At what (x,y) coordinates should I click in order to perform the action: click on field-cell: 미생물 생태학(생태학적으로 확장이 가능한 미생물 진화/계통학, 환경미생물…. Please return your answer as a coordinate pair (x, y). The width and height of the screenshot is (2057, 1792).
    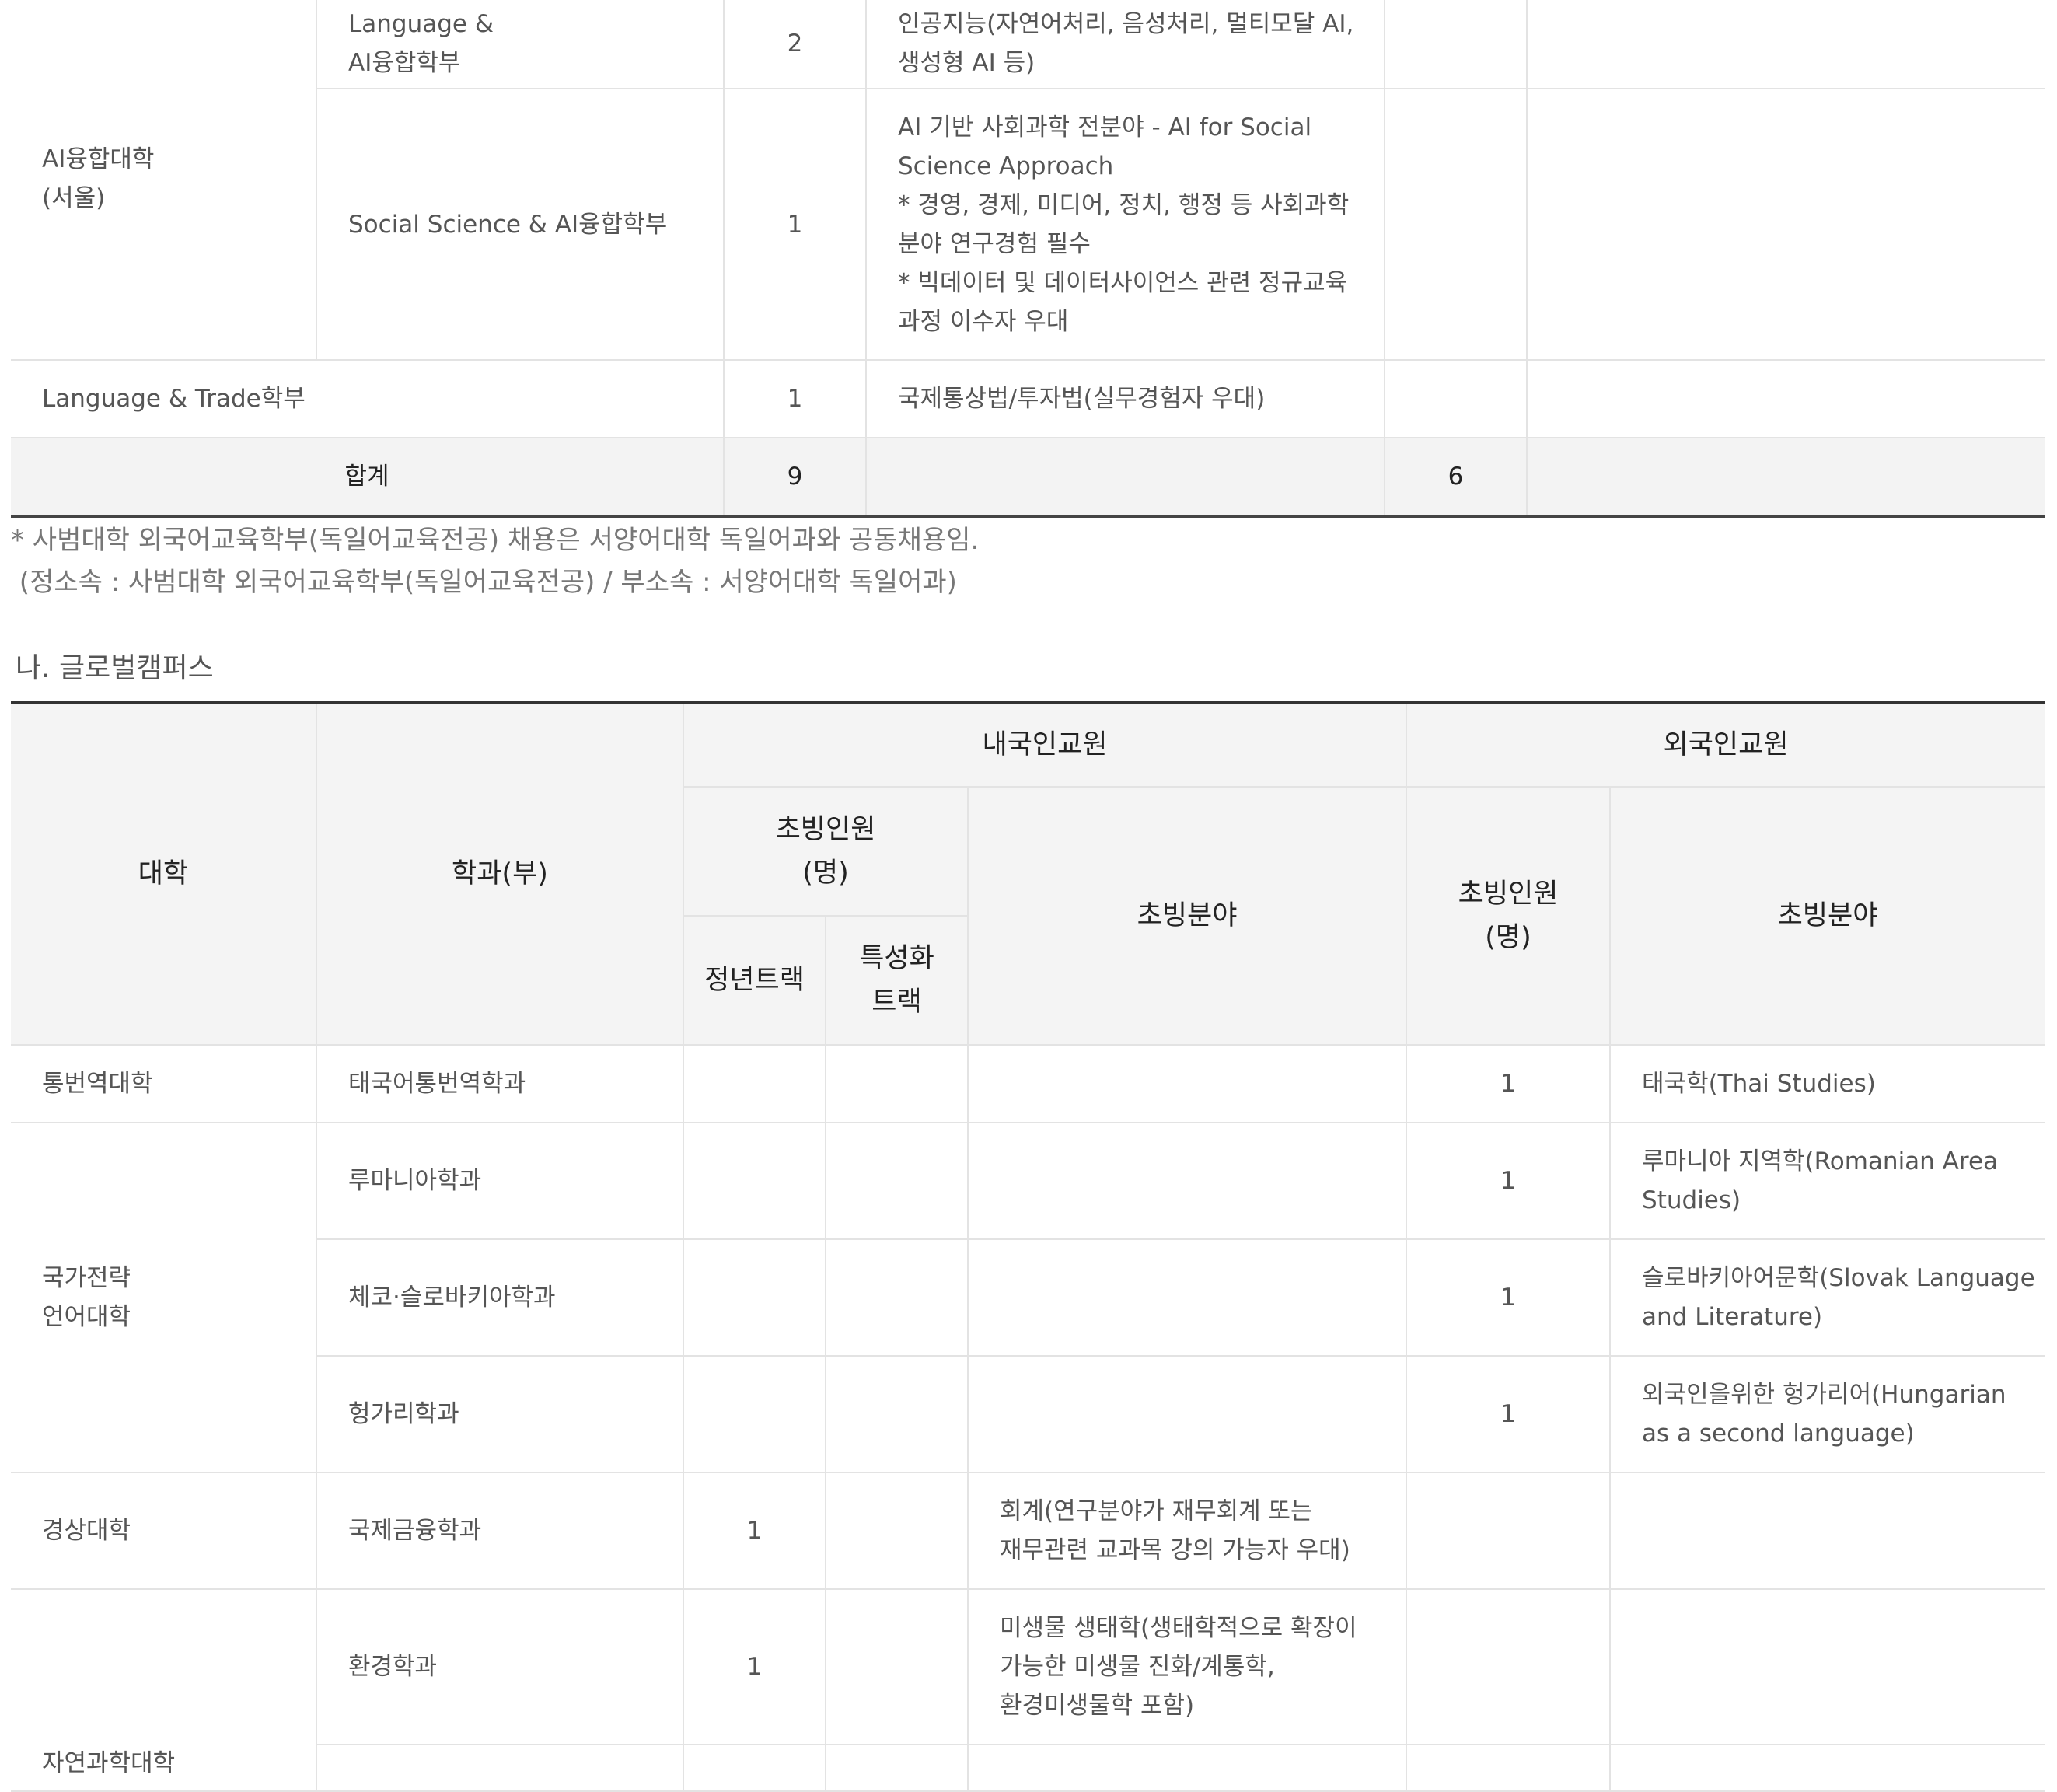
    Looking at the image, I should click on (1187, 1666).